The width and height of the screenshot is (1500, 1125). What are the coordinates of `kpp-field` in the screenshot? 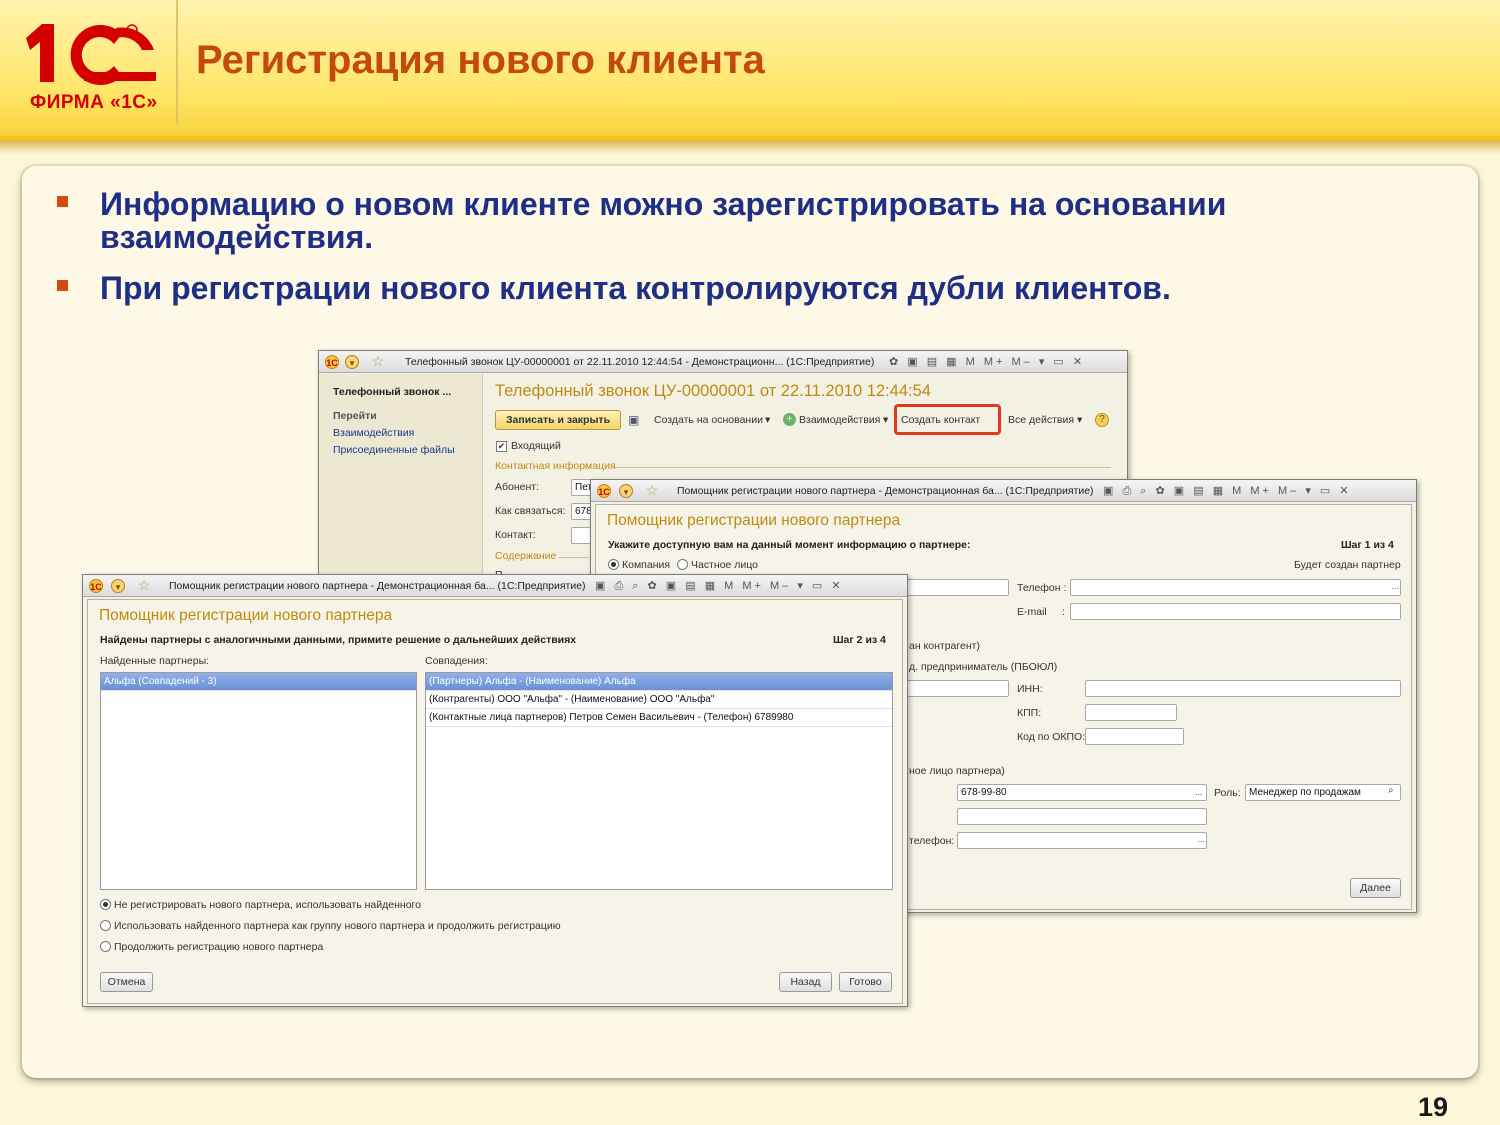 It's located at (1131, 712).